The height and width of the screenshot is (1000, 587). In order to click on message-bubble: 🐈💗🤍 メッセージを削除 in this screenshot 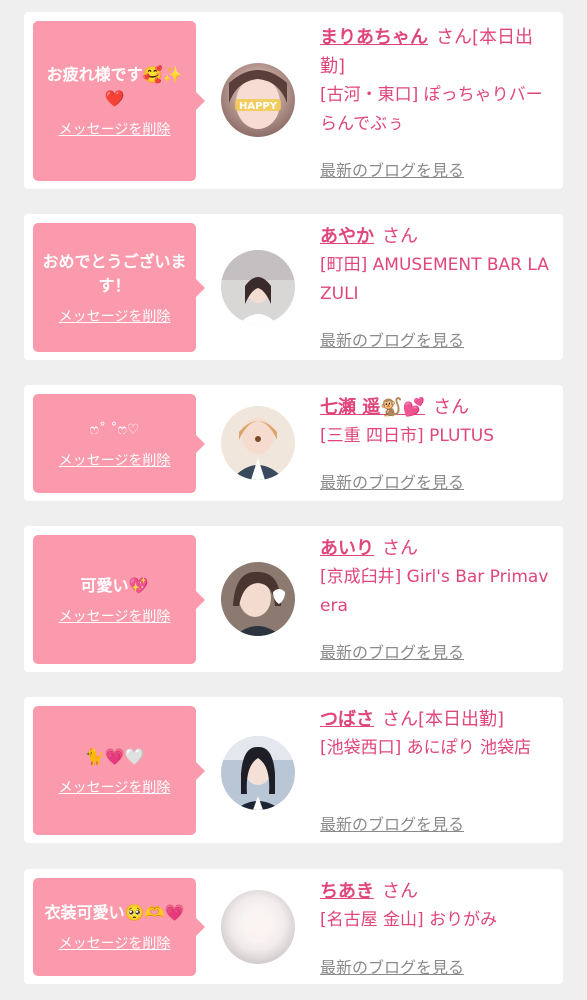, I will do `click(119, 770)`.